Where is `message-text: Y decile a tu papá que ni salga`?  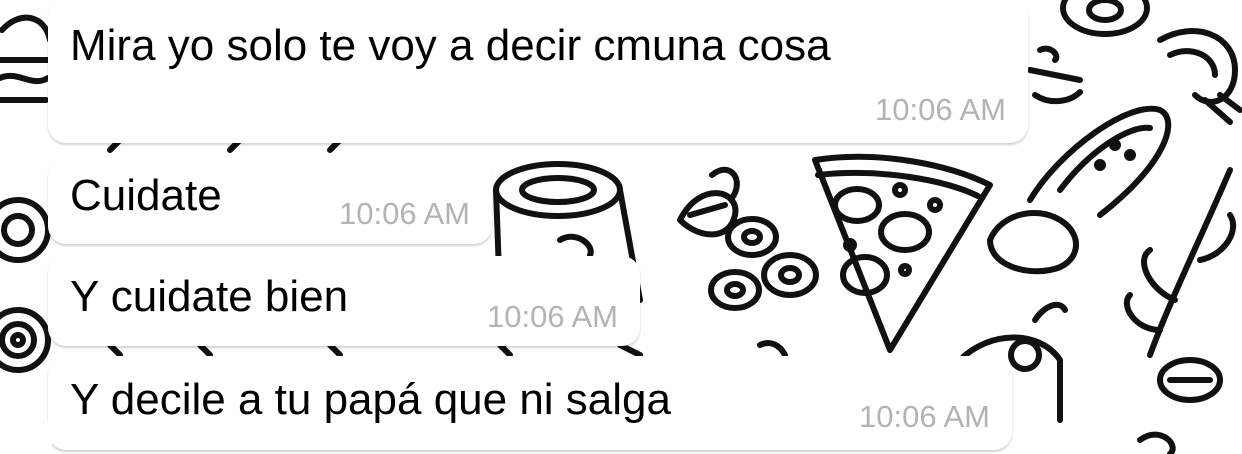 message-text: Y decile a tu papá que ni salga is located at coordinates (370, 399).